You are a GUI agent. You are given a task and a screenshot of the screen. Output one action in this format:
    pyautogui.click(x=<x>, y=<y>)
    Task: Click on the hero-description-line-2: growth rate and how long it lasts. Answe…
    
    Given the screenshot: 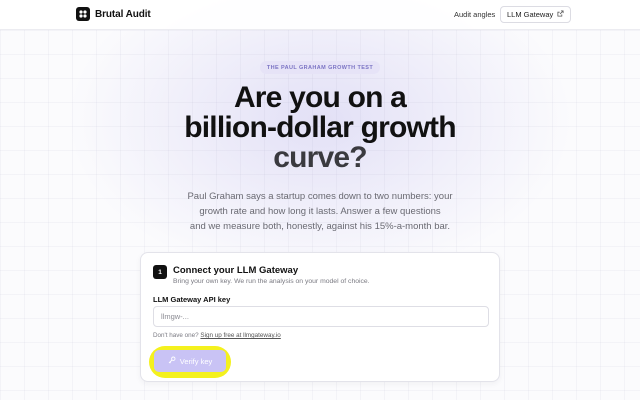 What is the action you would take?
    pyautogui.click(x=320, y=211)
    